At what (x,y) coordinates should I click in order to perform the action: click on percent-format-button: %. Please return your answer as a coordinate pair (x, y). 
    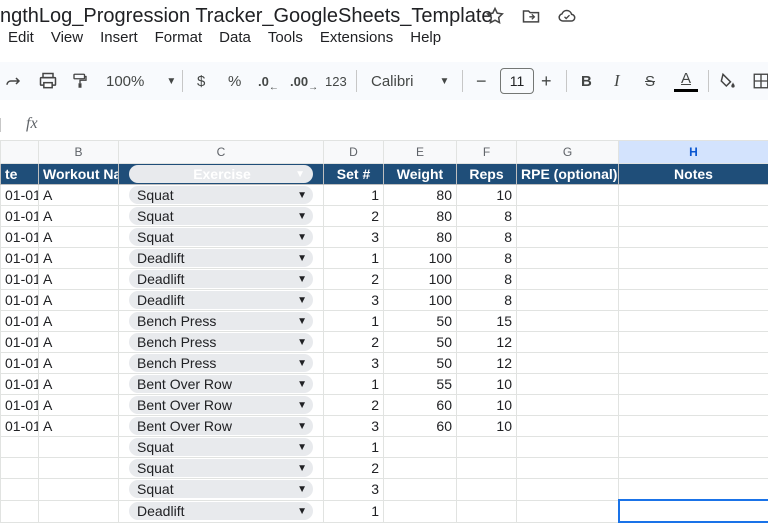
    Looking at the image, I should click on (234, 81).